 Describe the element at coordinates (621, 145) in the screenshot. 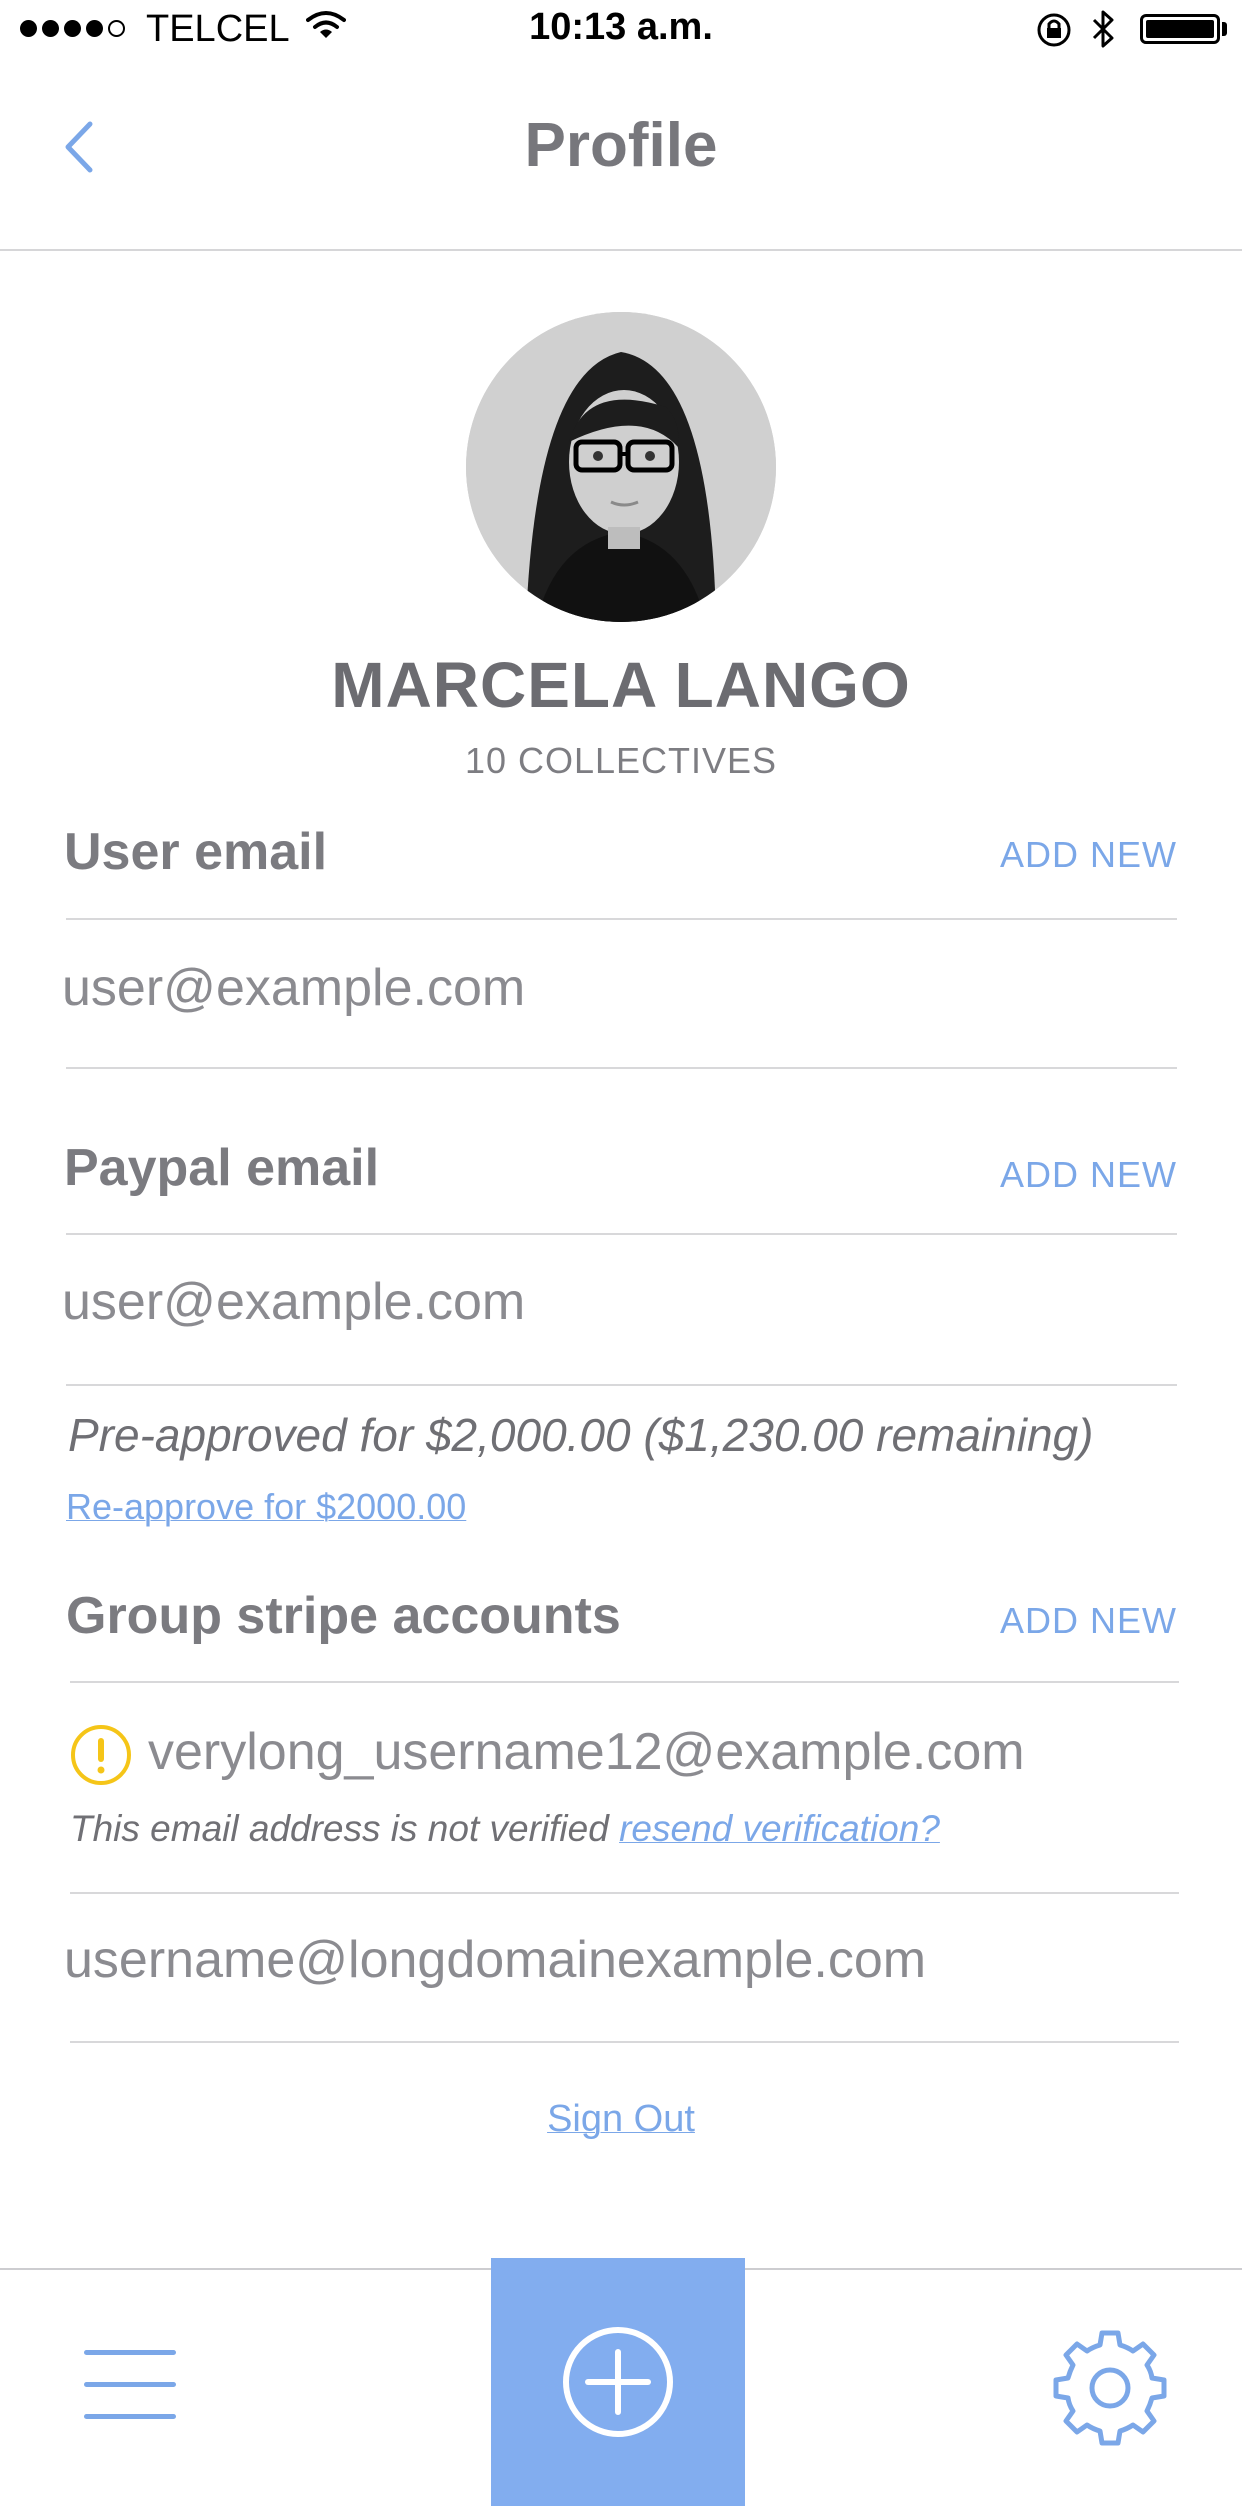

I see `page-title: Profile` at that location.